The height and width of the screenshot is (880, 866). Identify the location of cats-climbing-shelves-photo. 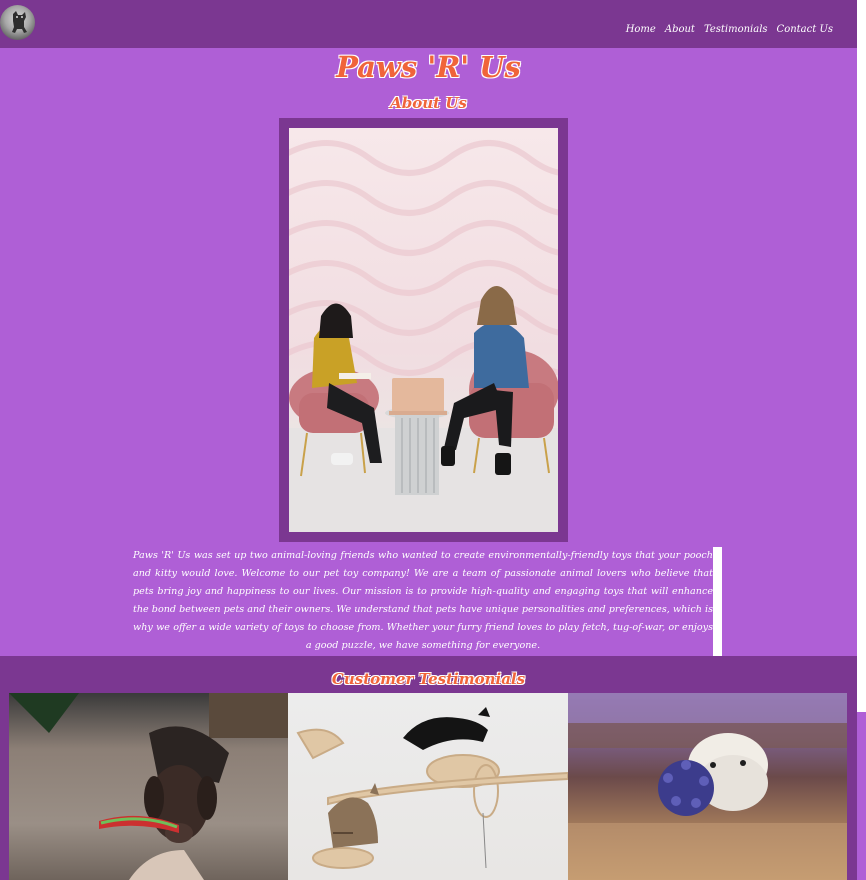
(428, 786).